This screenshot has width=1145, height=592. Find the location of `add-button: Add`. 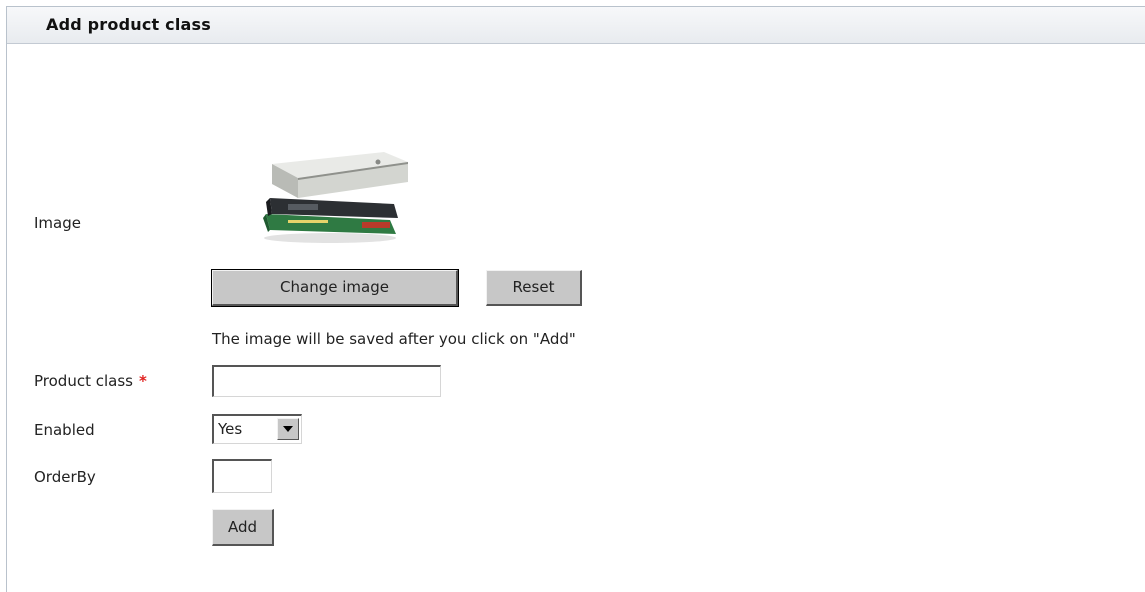

add-button: Add is located at coordinates (243, 527).